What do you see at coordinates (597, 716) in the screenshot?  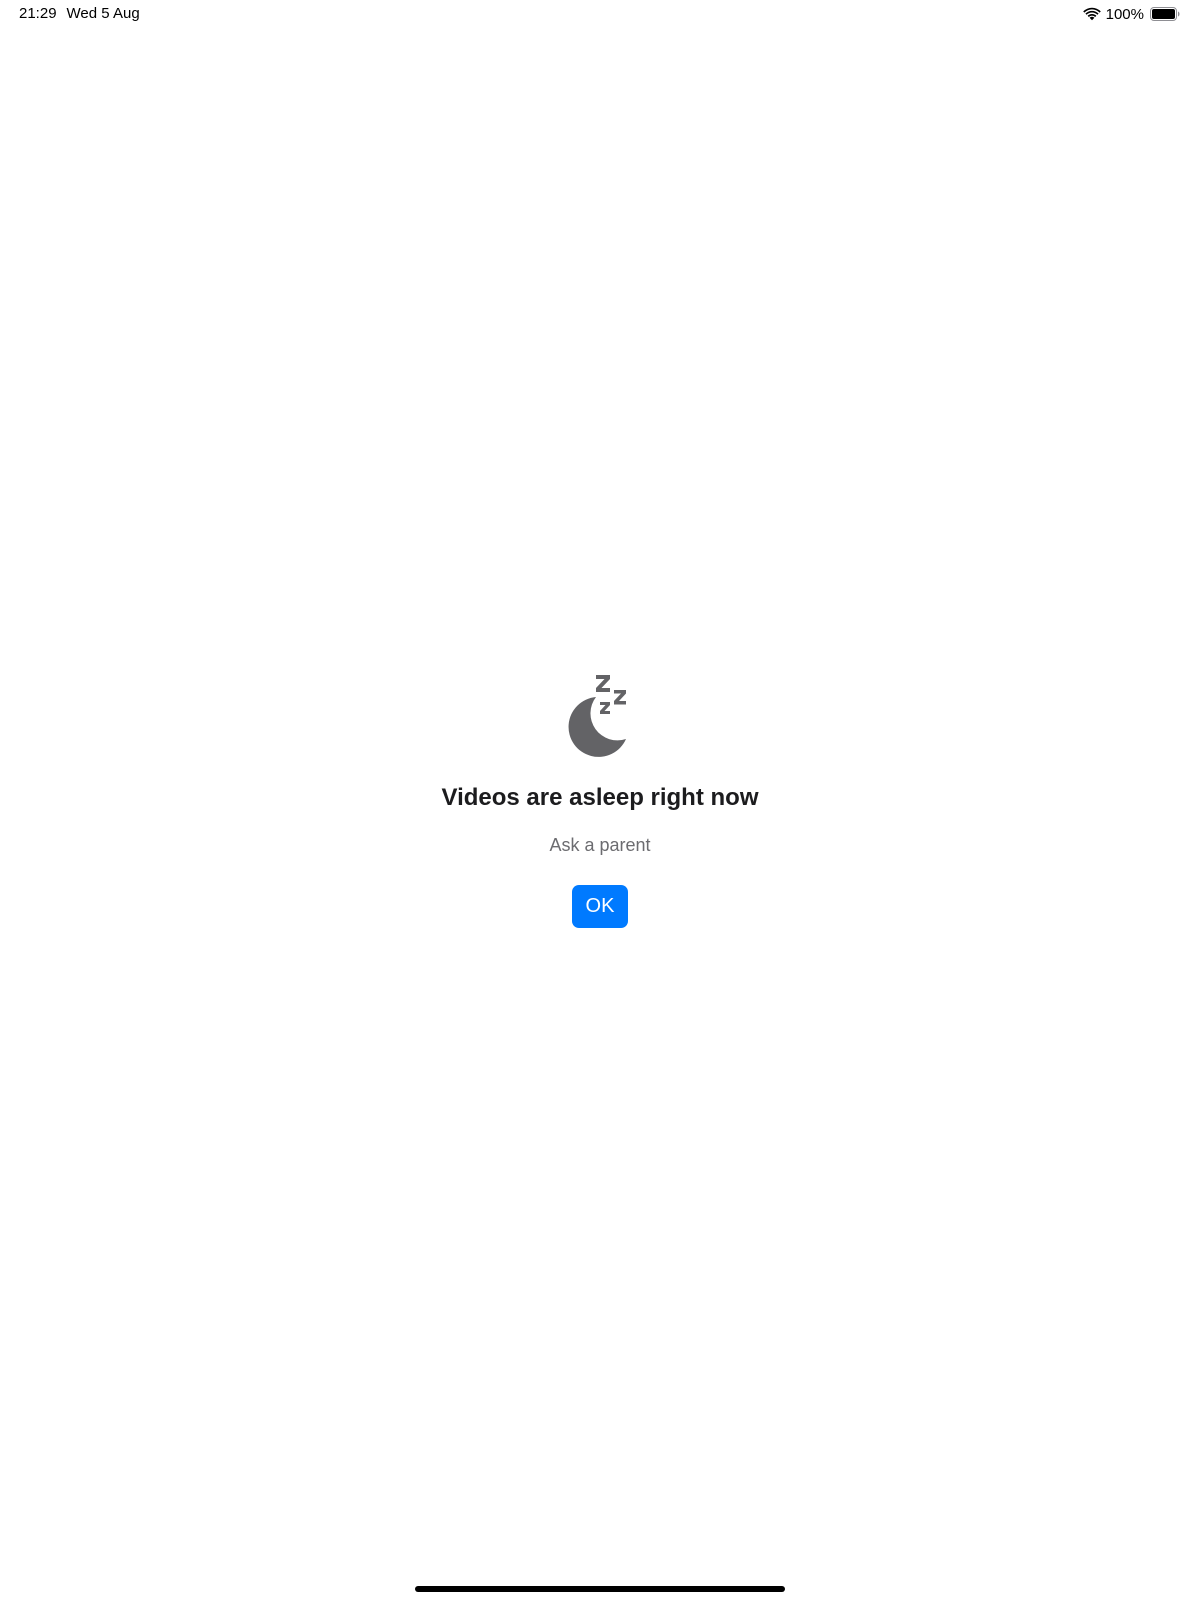 I see `moon-zzz-icon` at bounding box center [597, 716].